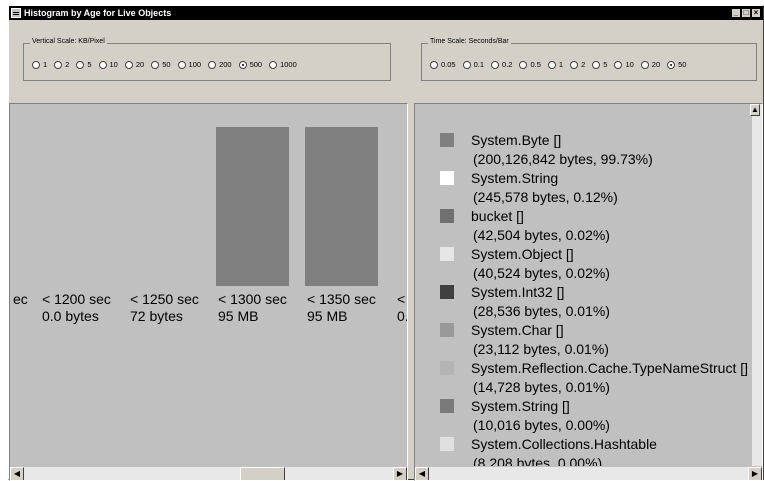 Image resolution: width=764 pixels, height=481 pixels. I want to click on partial-bucket-label: ec, so click(20, 299).